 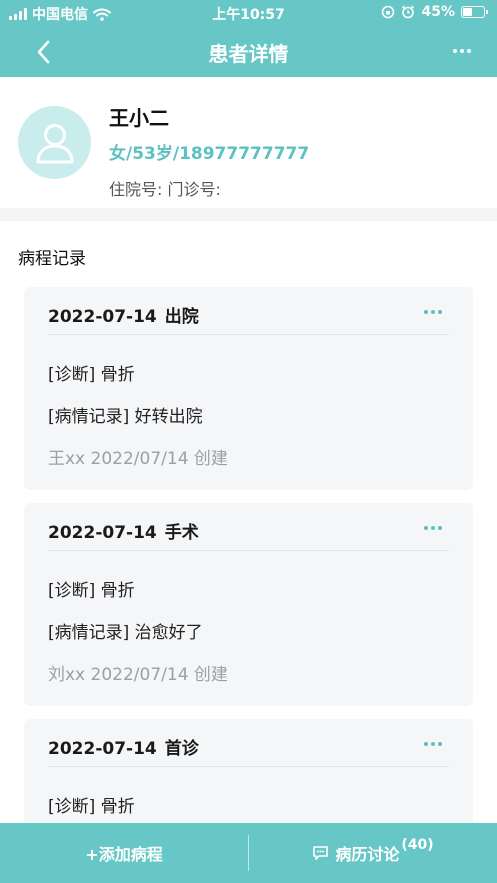 What do you see at coordinates (165, 189) in the screenshot?
I see `patient-ids: 住院号: 门诊号:` at bounding box center [165, 189].